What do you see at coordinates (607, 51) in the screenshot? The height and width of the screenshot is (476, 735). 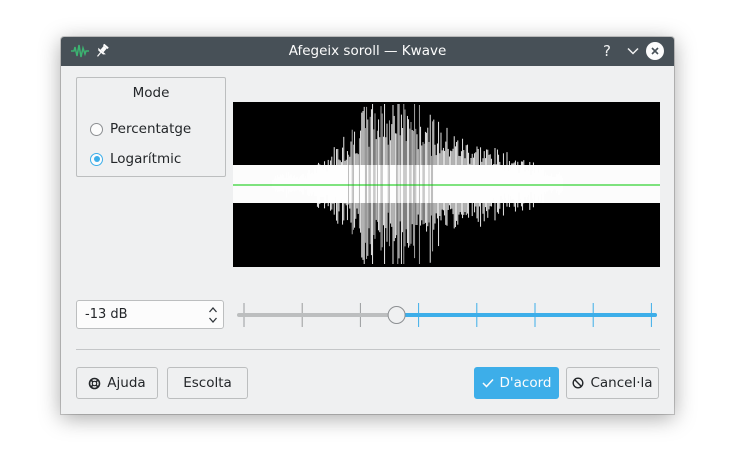 I see `help-button: ?` at bounding box center [607, 51].